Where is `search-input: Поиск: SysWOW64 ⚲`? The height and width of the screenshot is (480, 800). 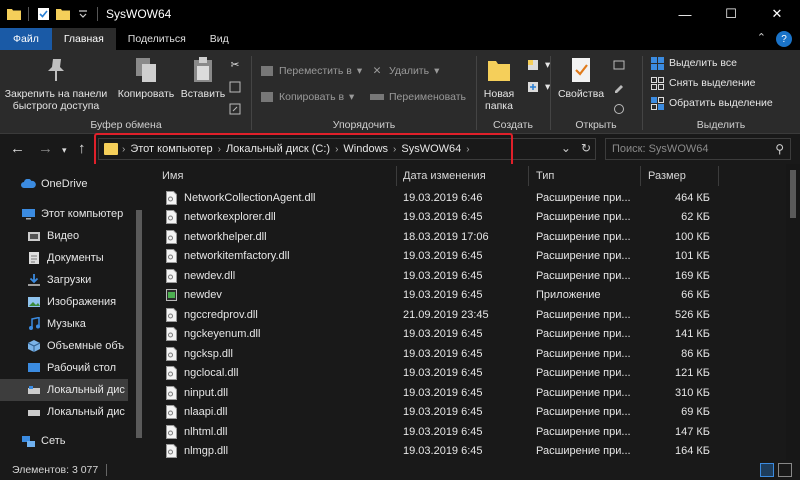
search-input: Поиск: SysWOW64 ⚲ is located at coordinates (698, 149).